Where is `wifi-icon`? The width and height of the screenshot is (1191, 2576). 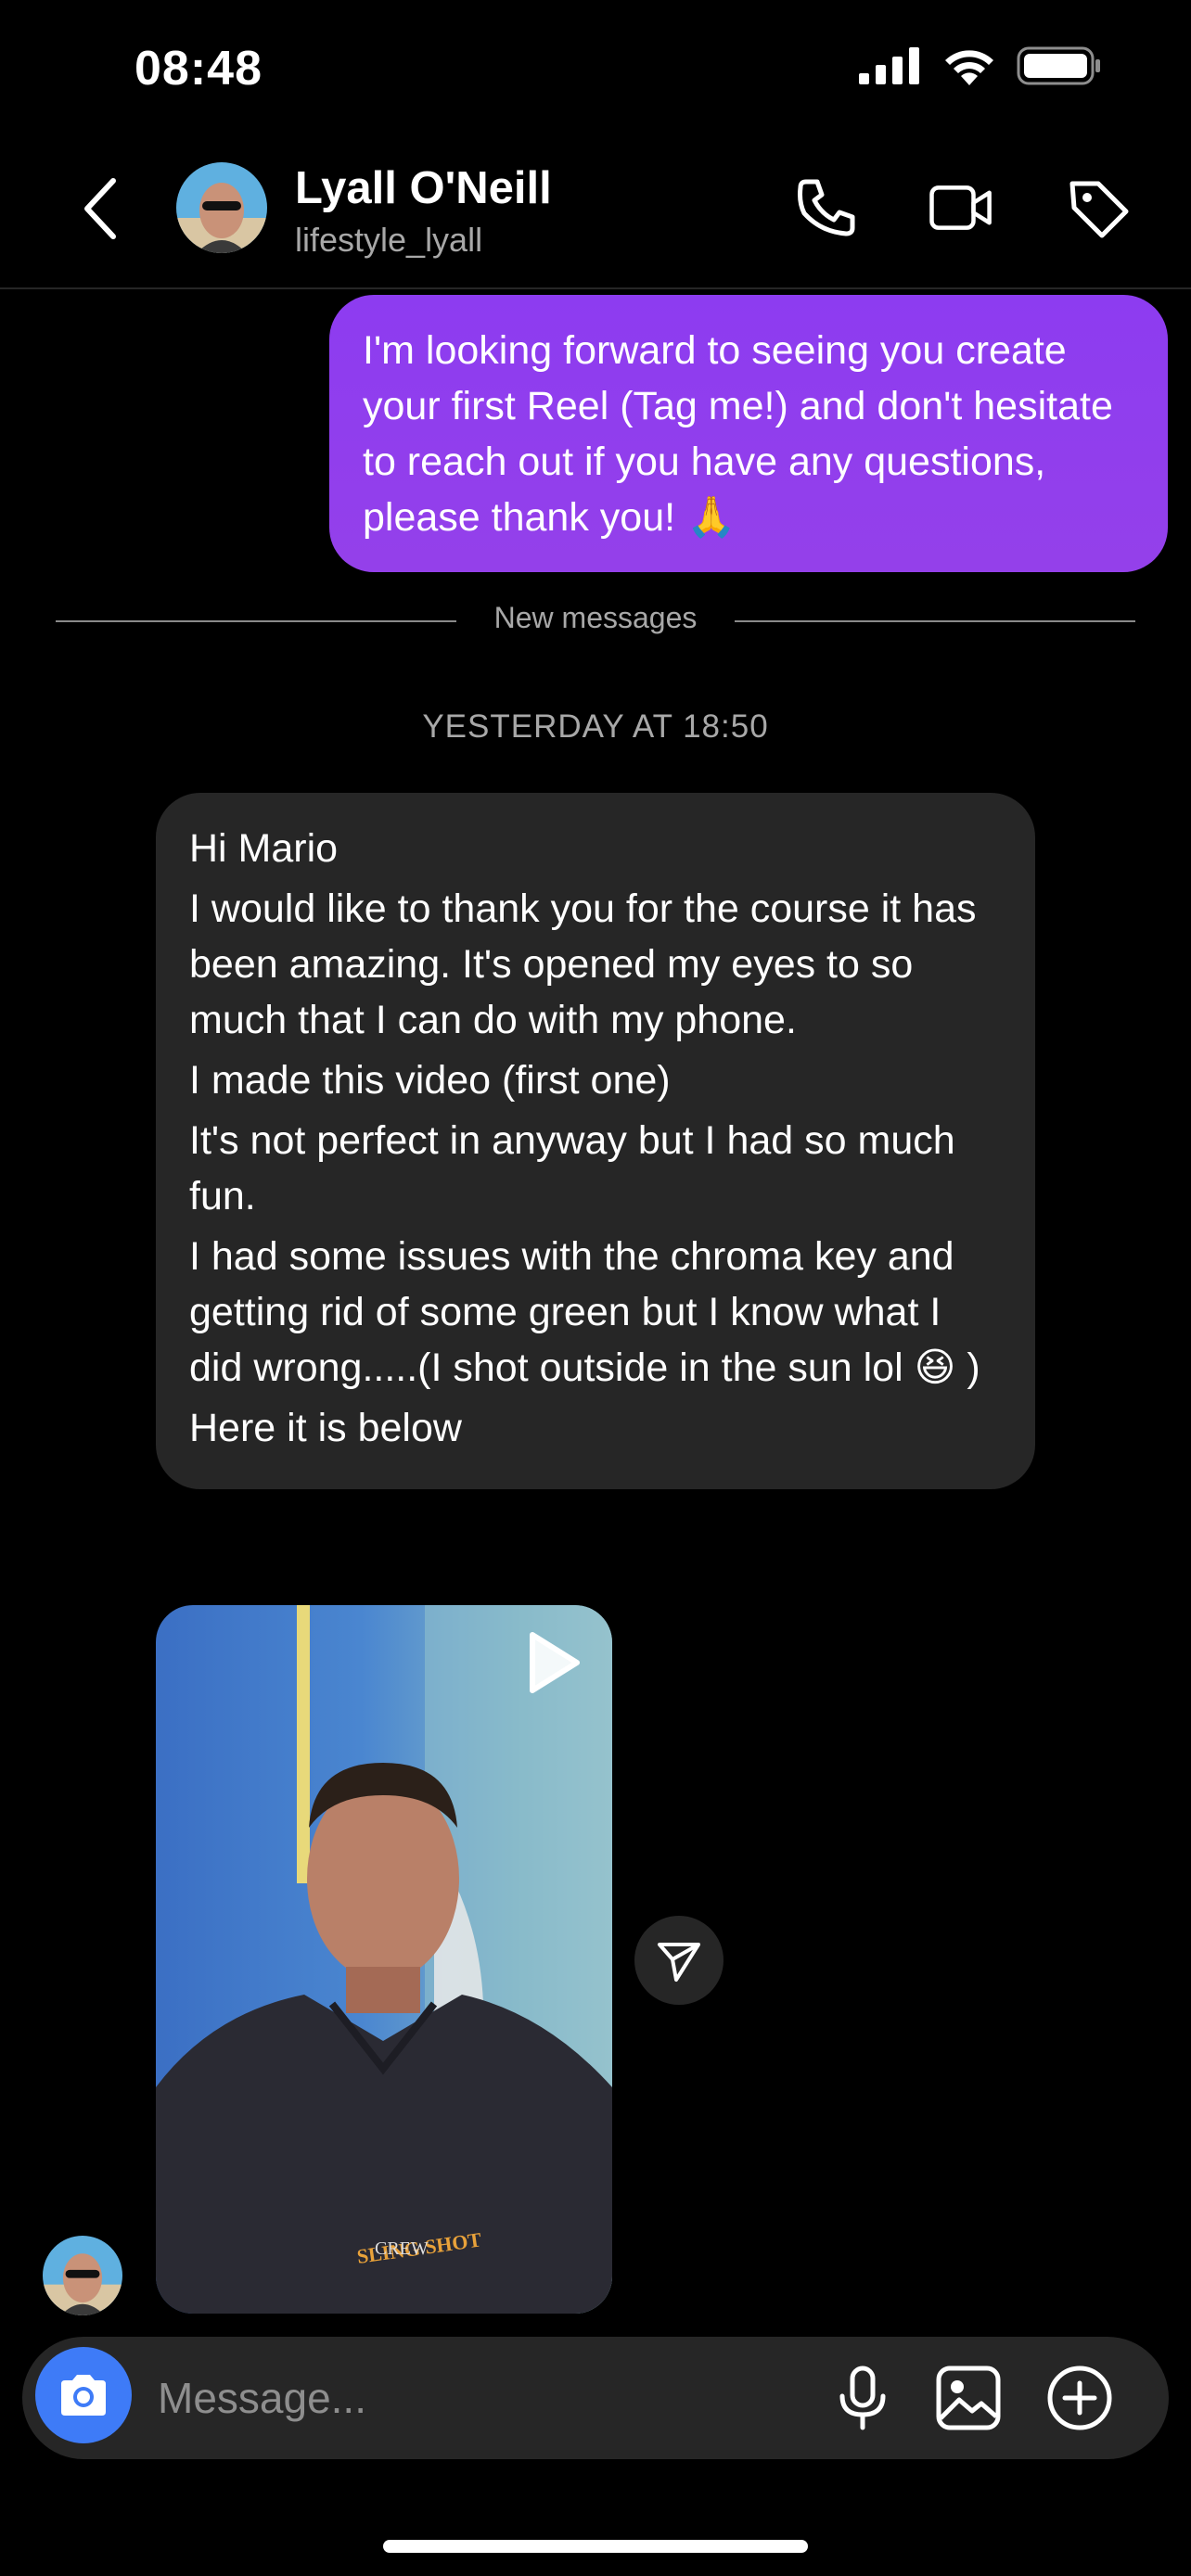 wifi-icon is located at coordinates (969, 67).